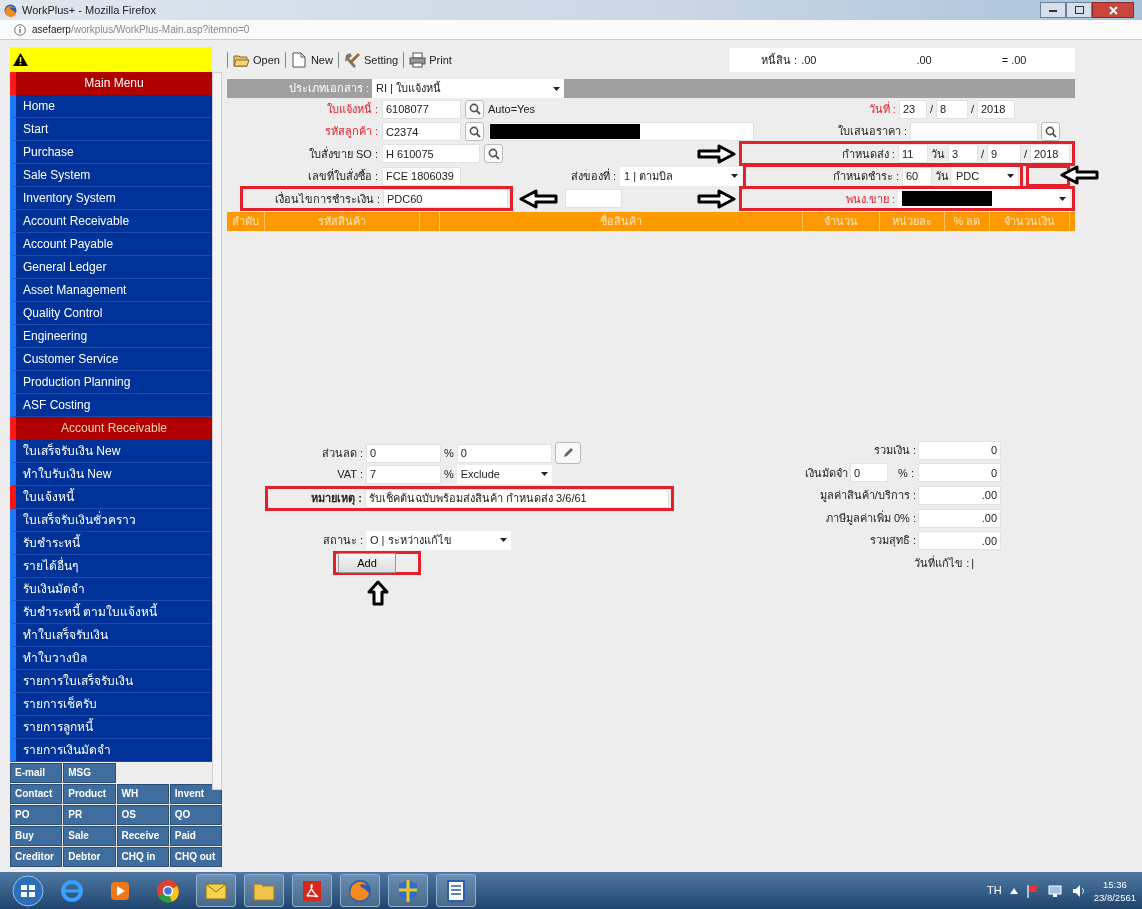 The width and height of the screenshot is (1142, 909). I want to click on customer-code-field: C2374, so click(421, 132).